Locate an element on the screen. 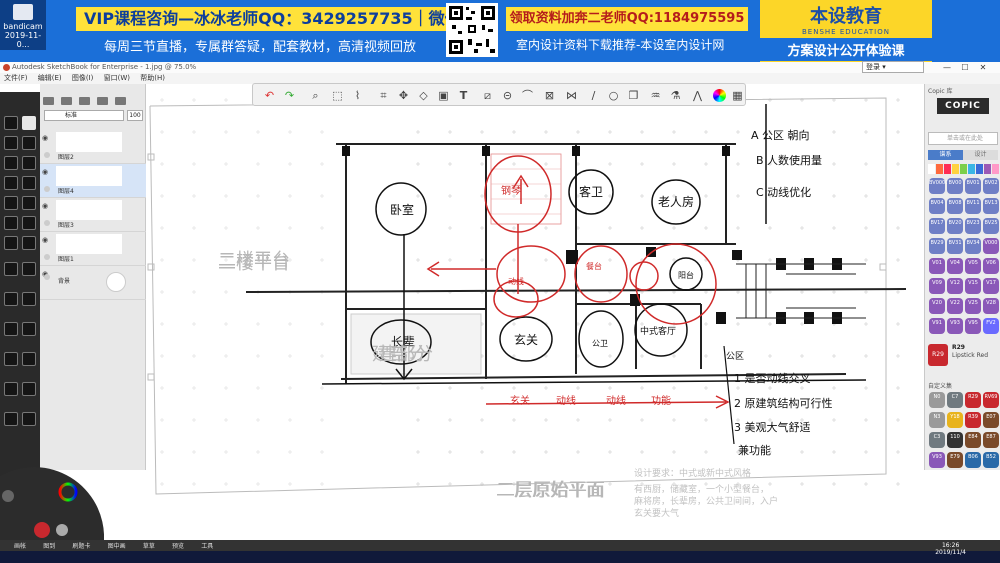 The image size is (1000, 563). brush-pencil-icon is located at coordinates (11, 123).